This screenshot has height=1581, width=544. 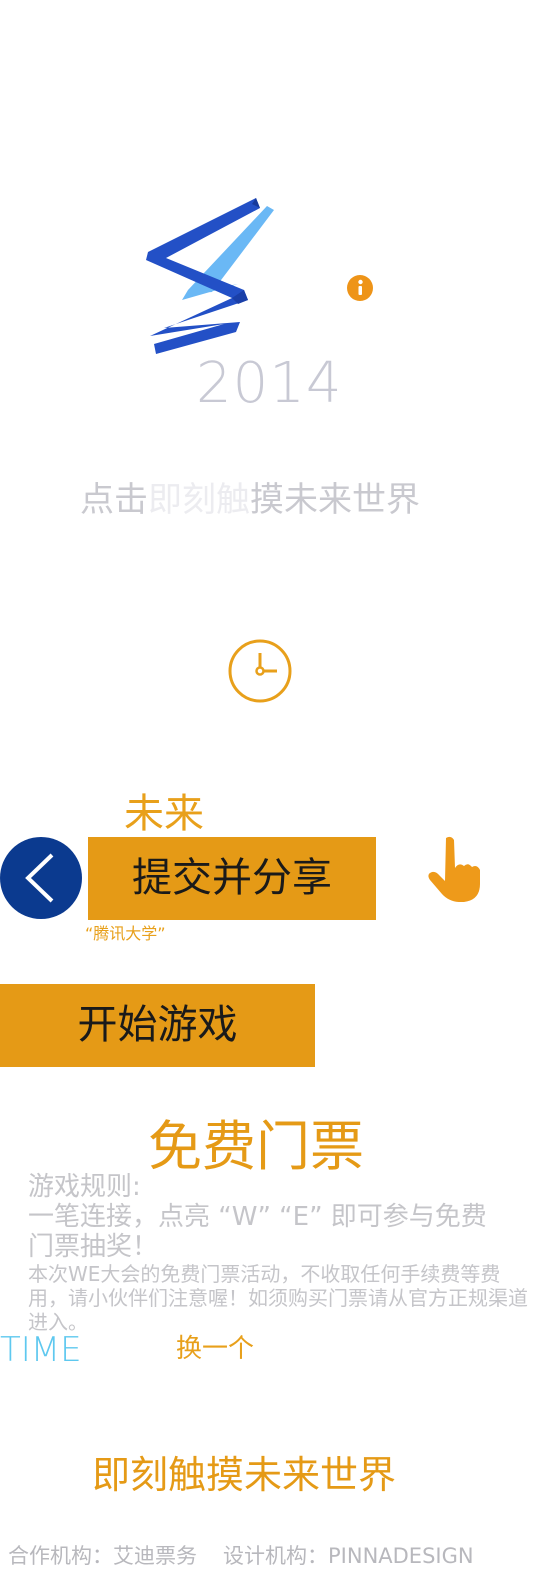 I want to click on tagline-seg-c: 摸未来世界, so click(x=335, y=500).